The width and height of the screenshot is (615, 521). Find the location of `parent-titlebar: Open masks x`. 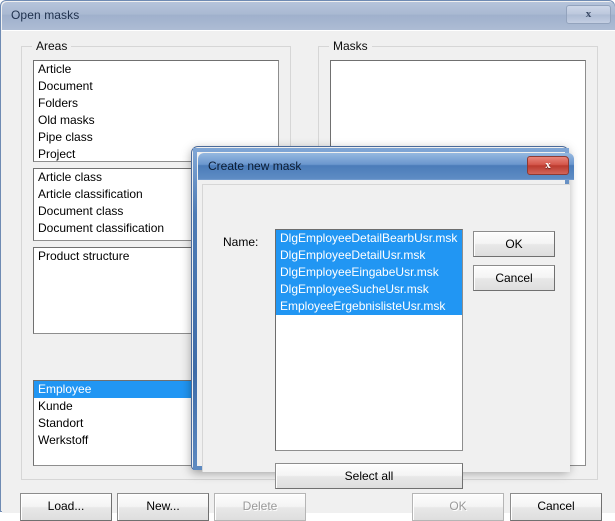

parent-titlebar: Open masks x is located at coordinates (308, 16).